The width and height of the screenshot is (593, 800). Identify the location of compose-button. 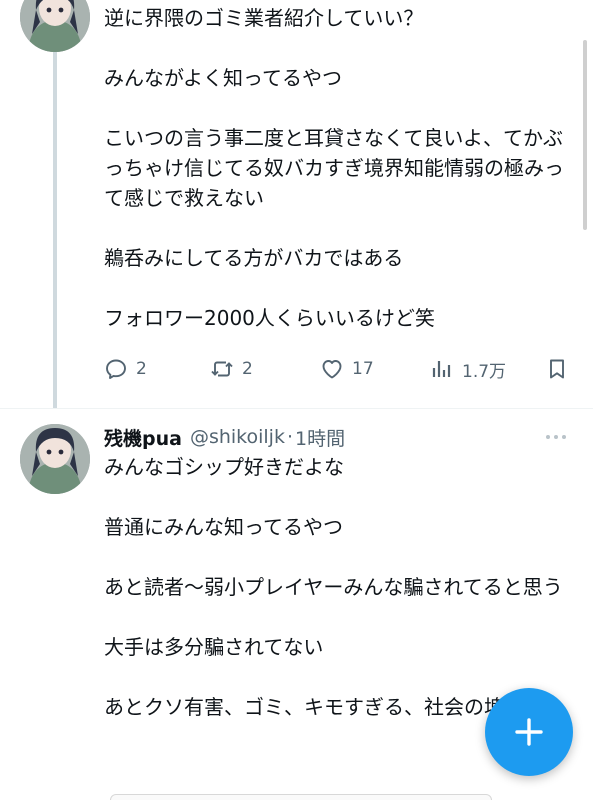
(529, 732).